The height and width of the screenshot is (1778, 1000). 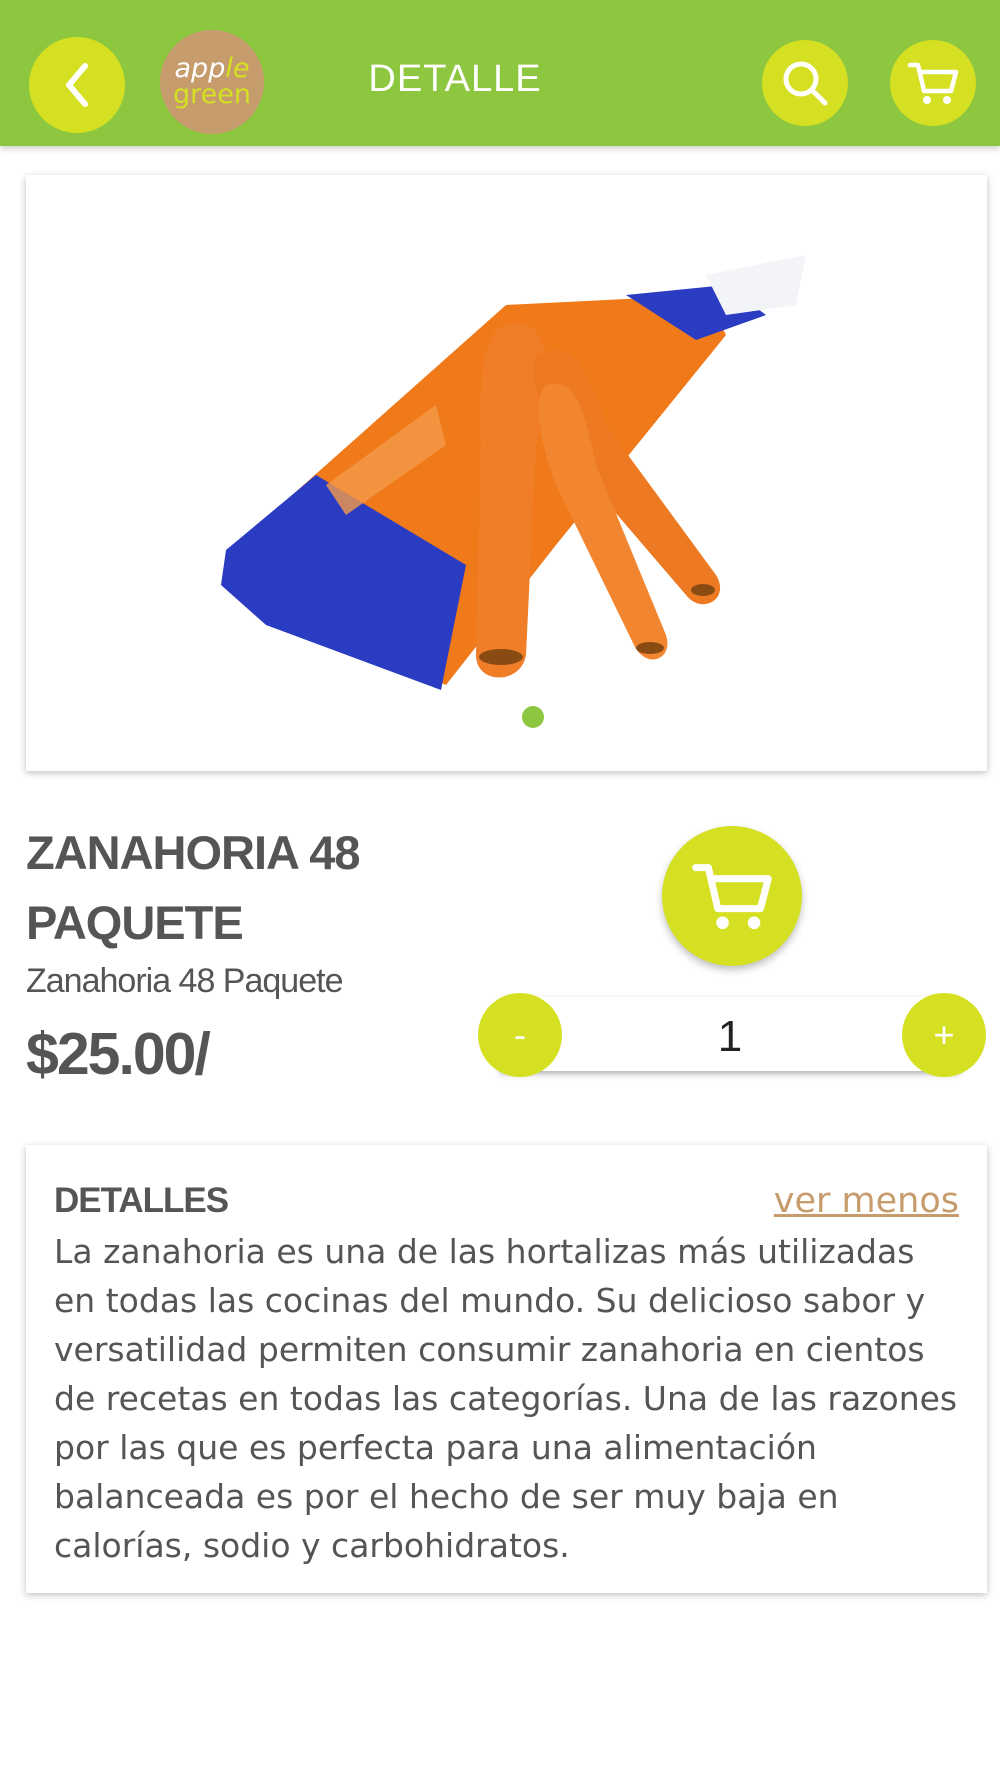 What do you see at coordinates (944, 1035) in the screenshot?
I see `increase-quantity-button: +` at bounding box center [944, 1035].